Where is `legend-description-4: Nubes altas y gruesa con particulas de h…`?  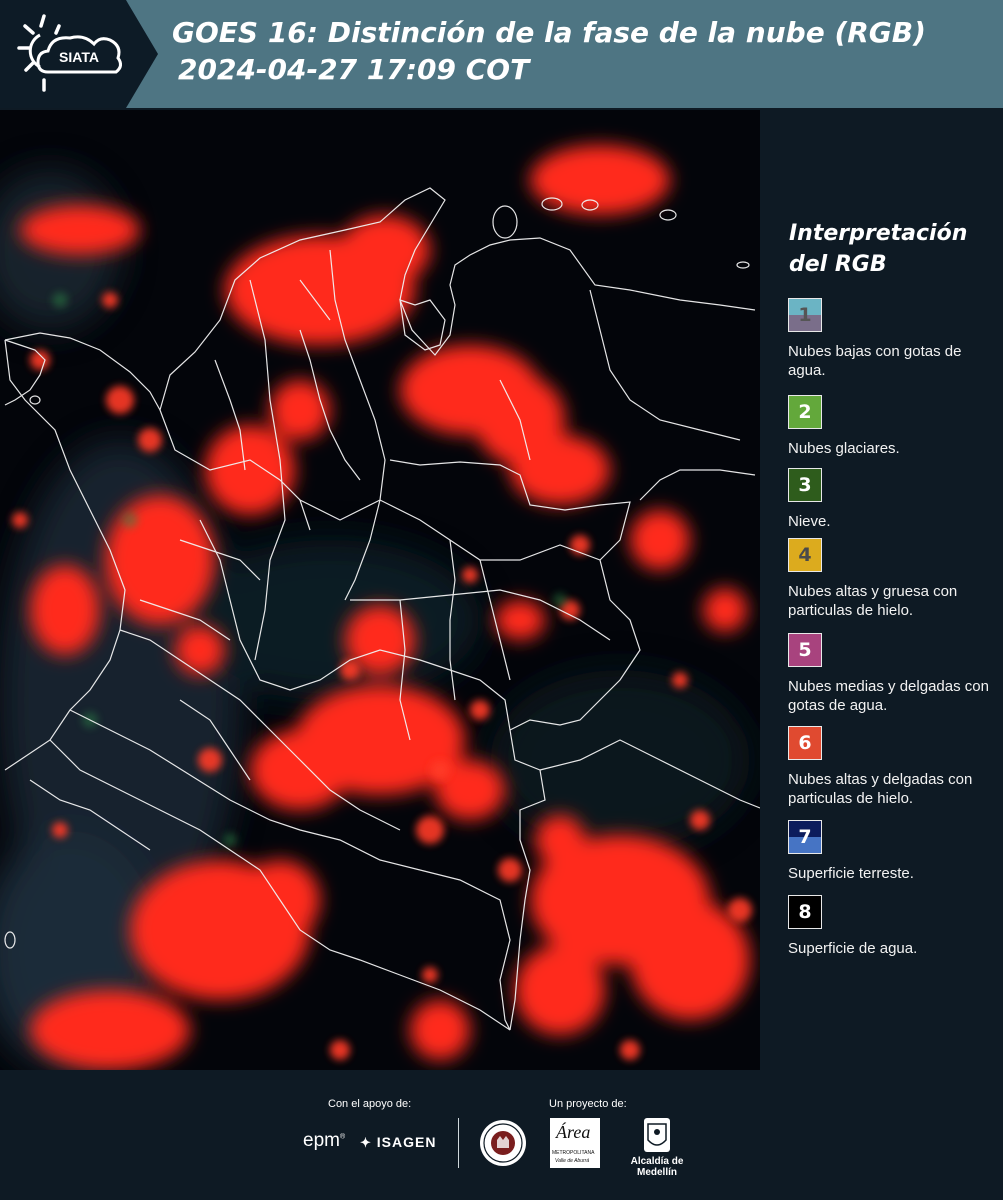
legend-description-4: Nubes altas y gruesa con particulas de h… is located at coordinates (873, 601).